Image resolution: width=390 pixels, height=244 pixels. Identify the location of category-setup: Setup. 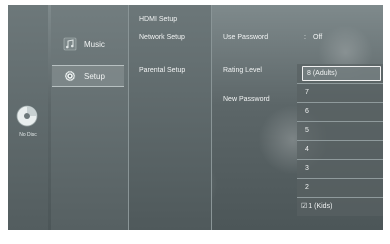
(88, 76).